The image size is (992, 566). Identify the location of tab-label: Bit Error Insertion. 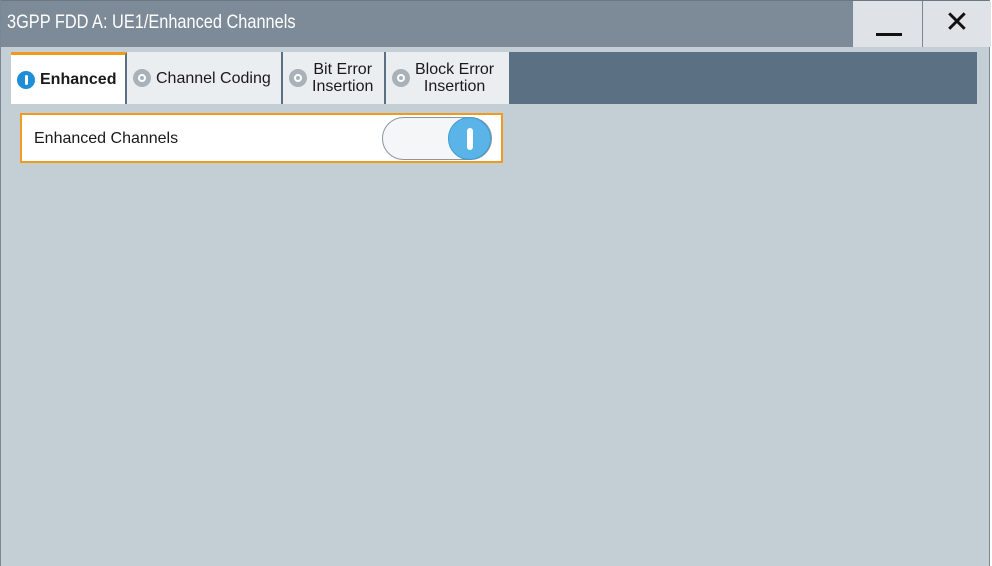
(342, 78).